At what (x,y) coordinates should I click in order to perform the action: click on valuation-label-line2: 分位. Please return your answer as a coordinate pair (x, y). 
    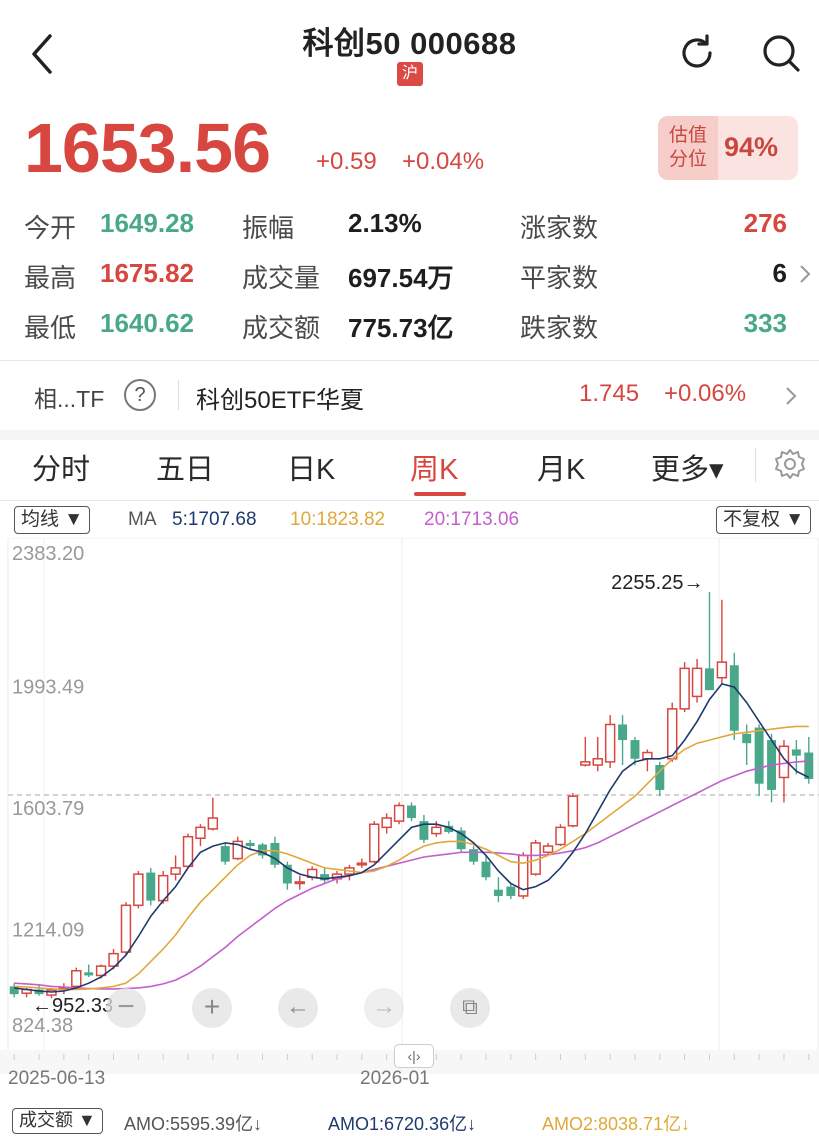
    Looking at the image, I should click on (687, 159).